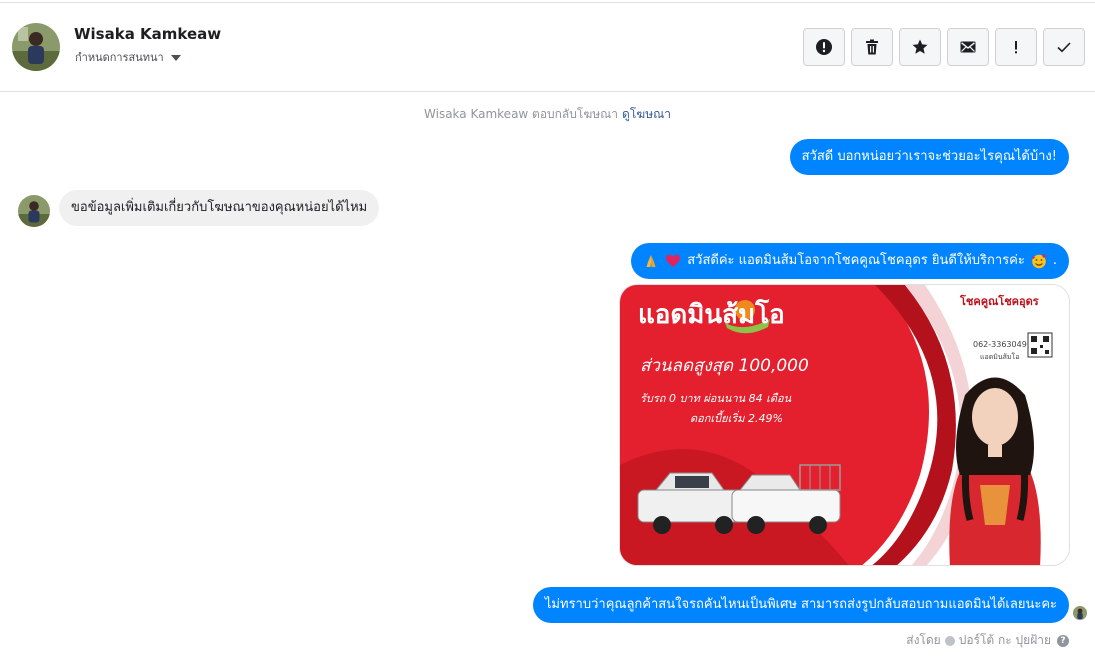 The image size is (1095, 671). Describe the element at coordinates (1063, 640) in the screenshot. I see `help-icon: ?` at that location.